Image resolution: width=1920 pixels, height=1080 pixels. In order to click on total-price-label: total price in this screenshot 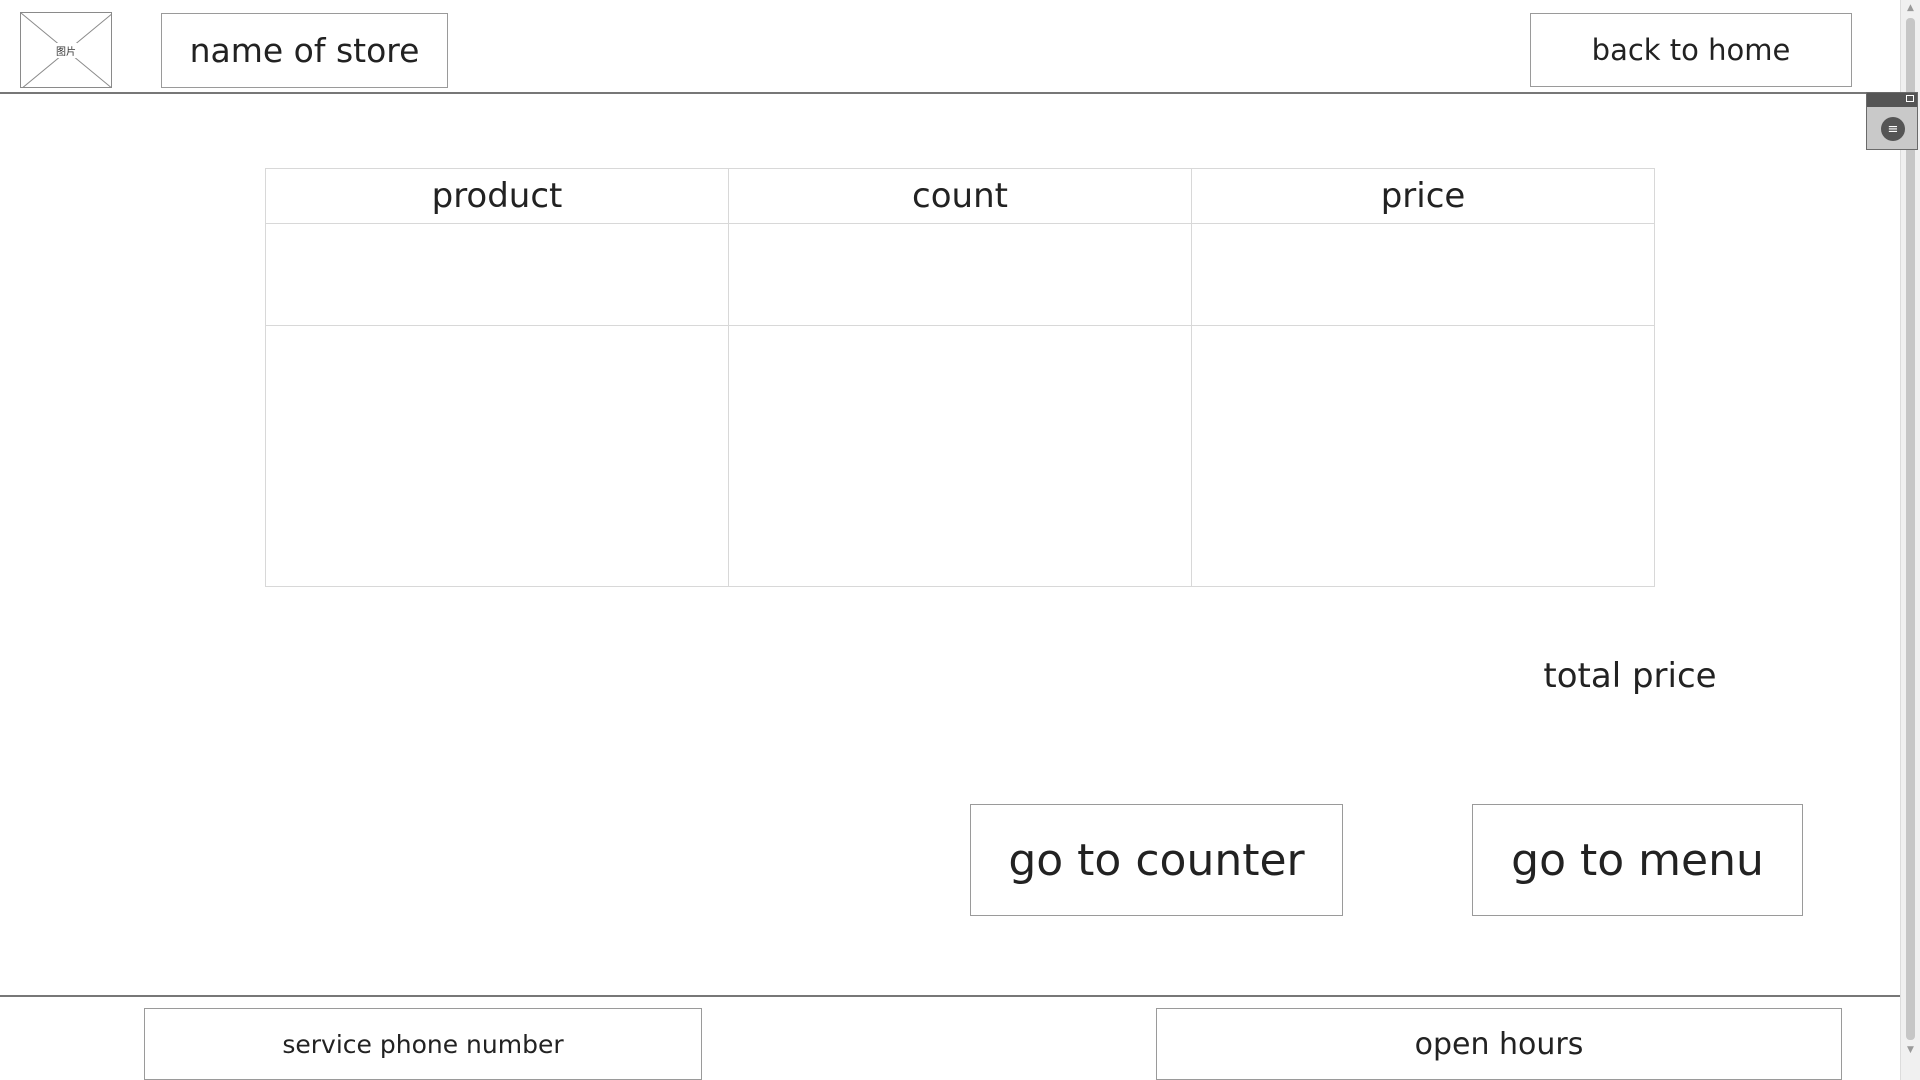, I will do `click(1630, 676)`.